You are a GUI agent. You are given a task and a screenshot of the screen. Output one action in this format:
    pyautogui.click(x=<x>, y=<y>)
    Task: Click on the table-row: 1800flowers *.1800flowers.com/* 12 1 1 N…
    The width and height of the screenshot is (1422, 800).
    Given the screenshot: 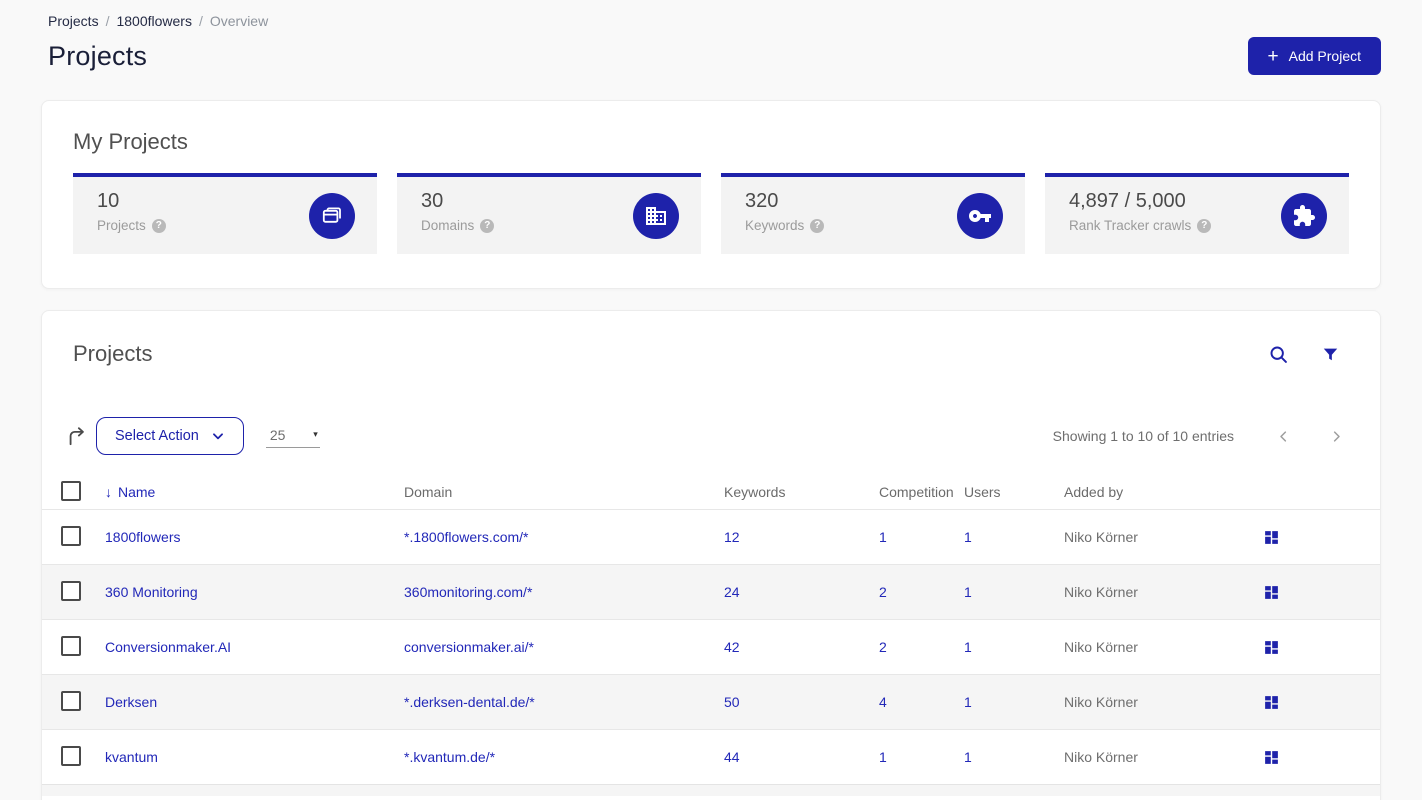 What is the action you would take?
    pyautogui.click(x=711, y=536)
    